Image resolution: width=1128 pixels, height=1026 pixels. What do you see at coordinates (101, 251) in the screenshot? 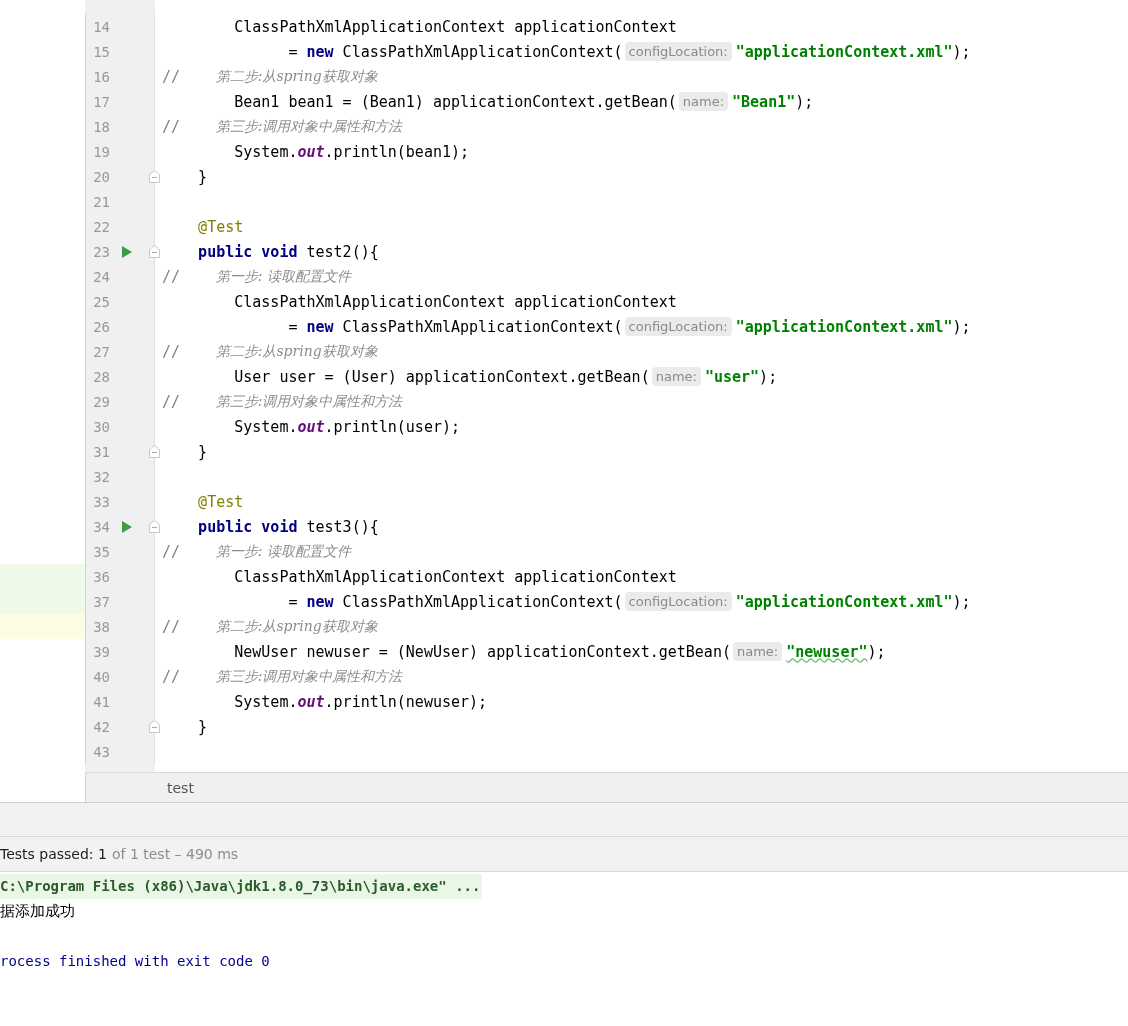
I see `line-number: 23` at bounding box center [101, 251].